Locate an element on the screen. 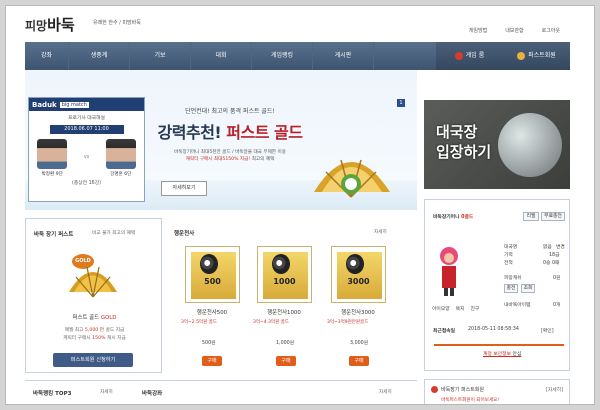 The width and height of the screenshot is (600, 410). big-match-date: 2018.06.07 11:00 is located at coordinates (86, 129).